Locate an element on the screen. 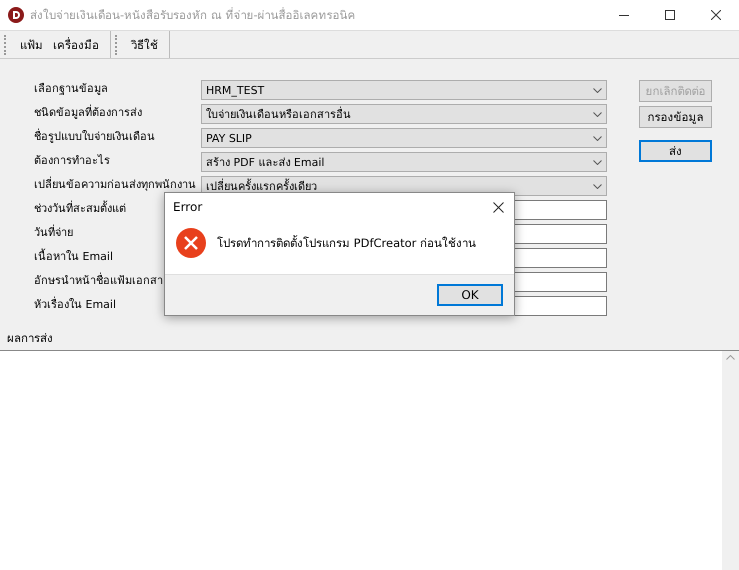  field-label: เลือกฐานข้อมูล is located at coordinates (71, 89).